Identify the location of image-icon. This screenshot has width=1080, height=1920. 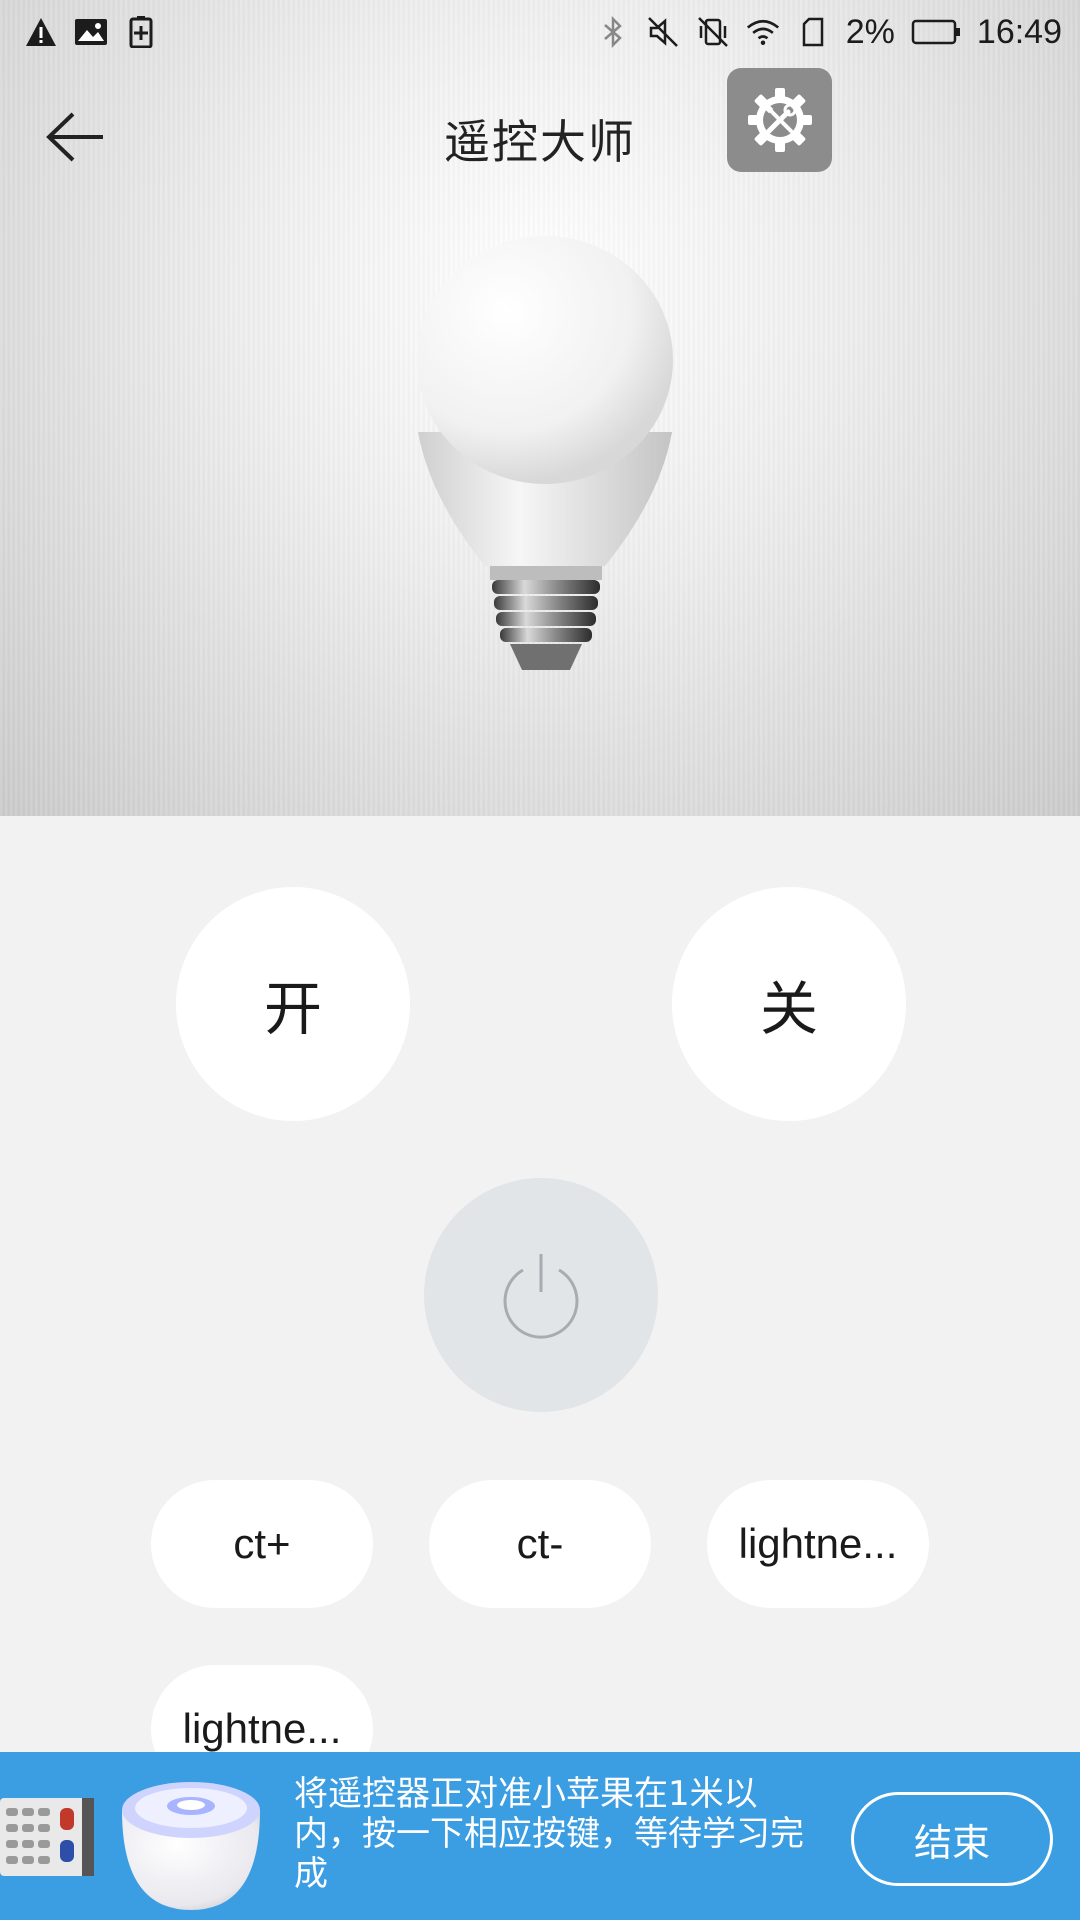
(91, 32).